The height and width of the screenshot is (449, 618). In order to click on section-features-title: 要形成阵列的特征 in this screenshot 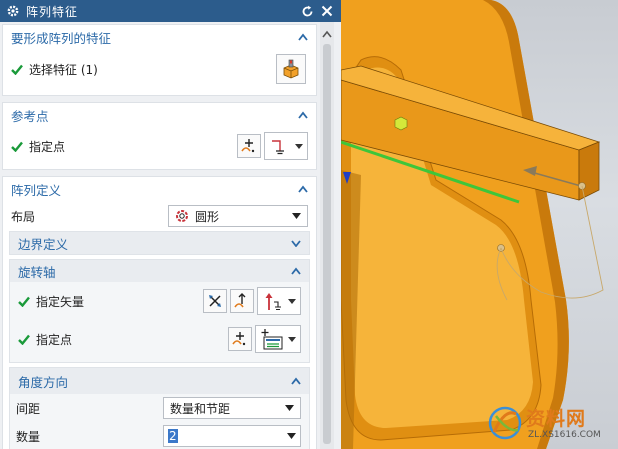, I will do `click(61, 38)`.